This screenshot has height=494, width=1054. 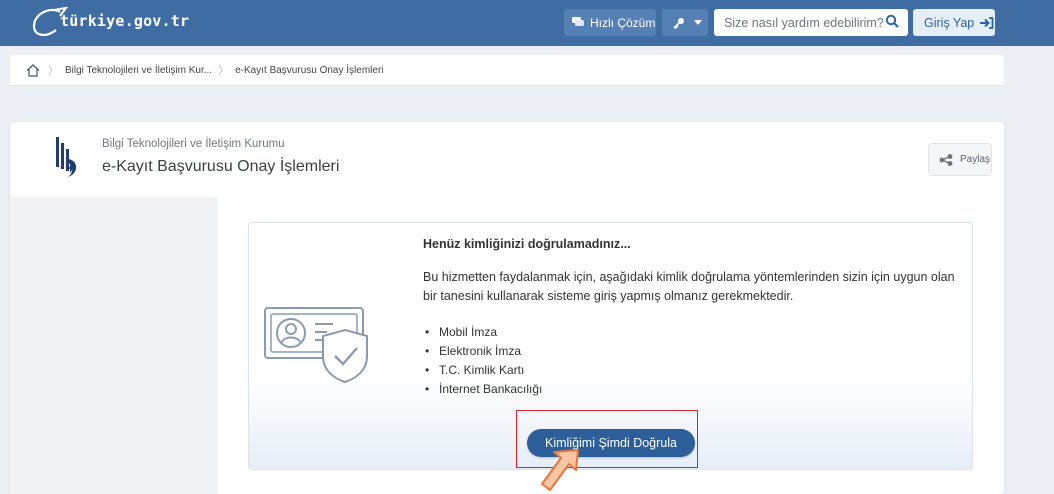 I want to click on list-item: Elektronik İmza, so click(x=482, y=351).